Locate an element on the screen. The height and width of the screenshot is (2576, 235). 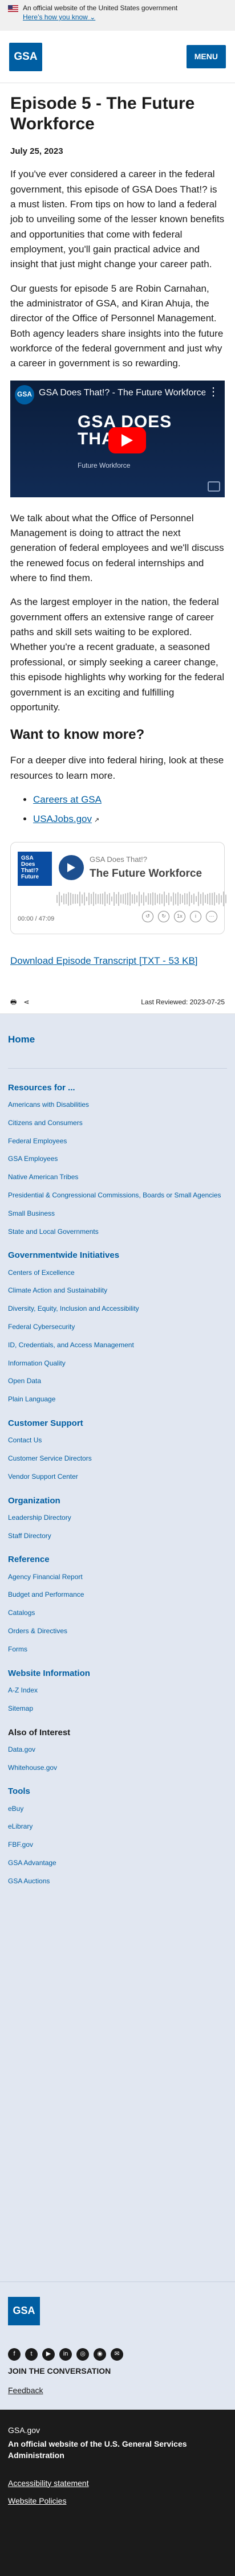
print-icon: 🖶 is located at coordinates (13, 1002).